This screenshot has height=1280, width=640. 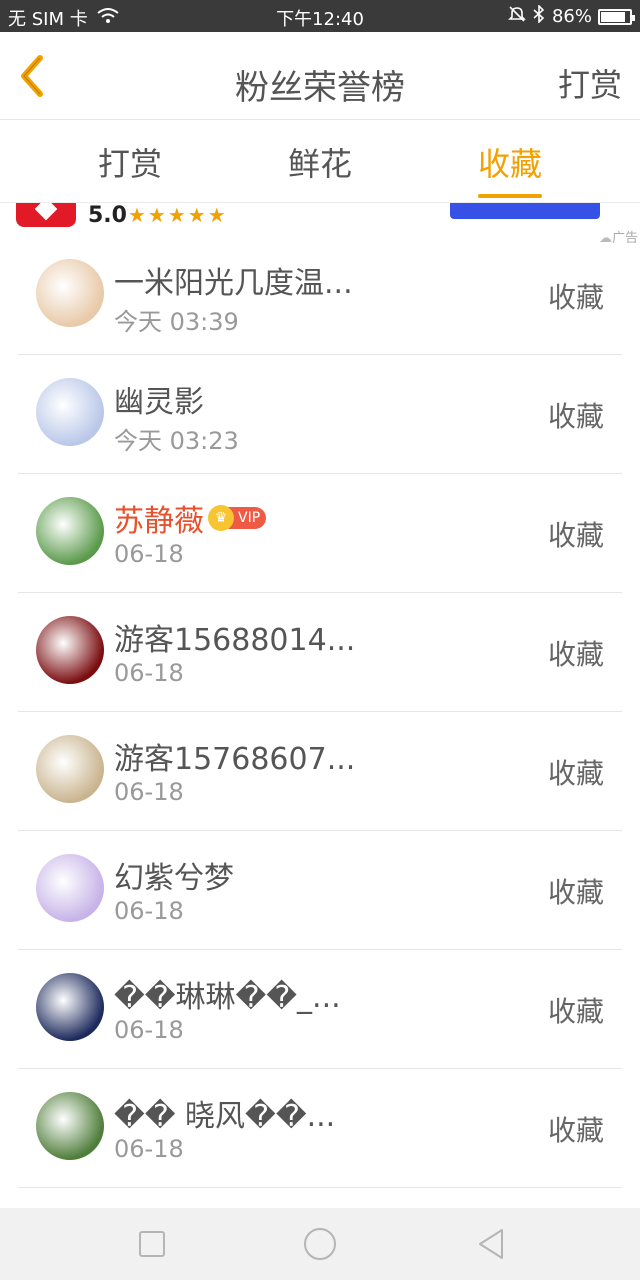 I want to click on page-title: 粉丝荣誉榜, so click(x=320, y=88).